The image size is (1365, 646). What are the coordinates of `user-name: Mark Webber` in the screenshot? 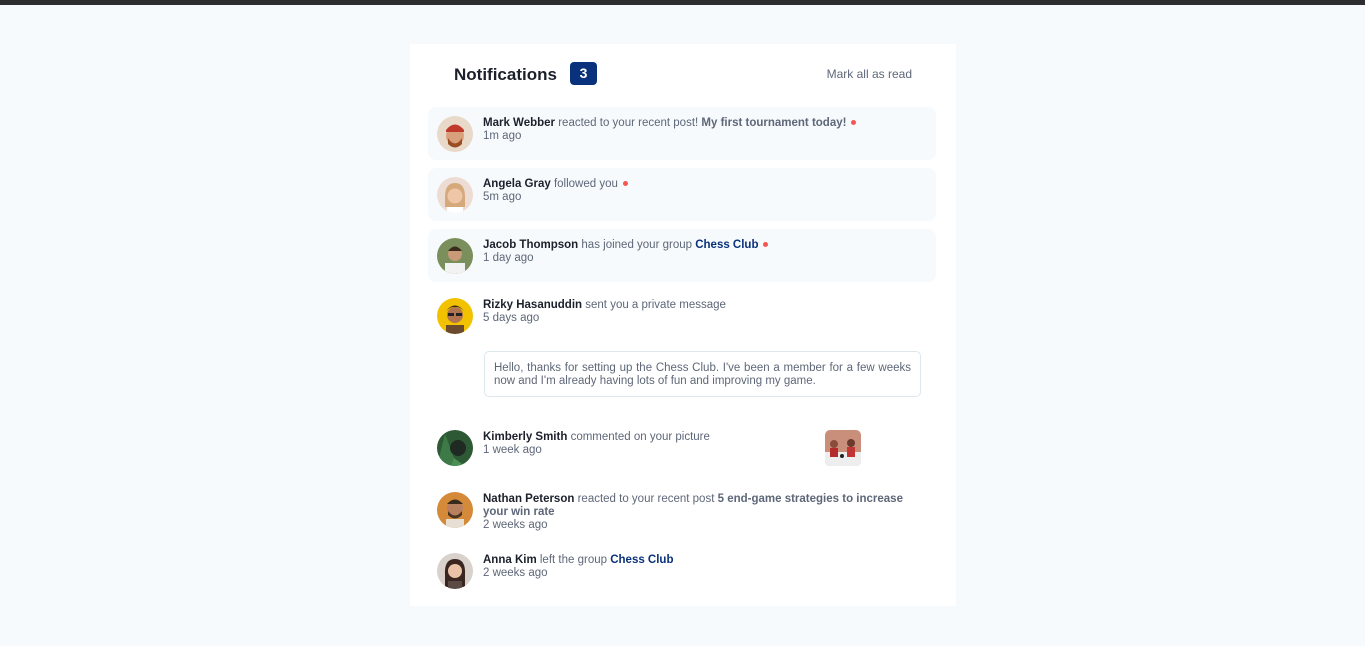 It's located at (519, 123).